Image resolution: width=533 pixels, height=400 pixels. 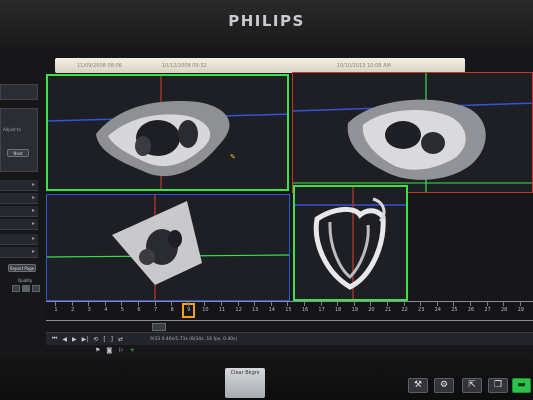 I want to click on flag-icon: ⚐, so click(x=120, y=350).